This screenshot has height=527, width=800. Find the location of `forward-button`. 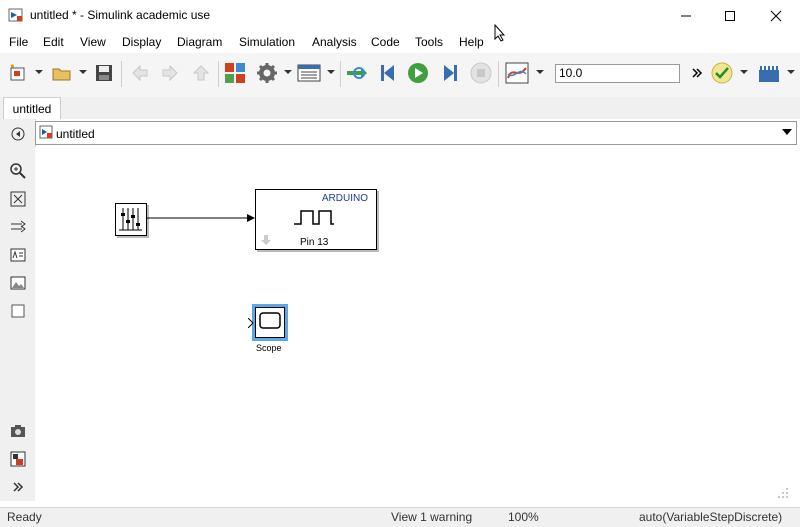

forward-button is located at coordinates (170, 73).